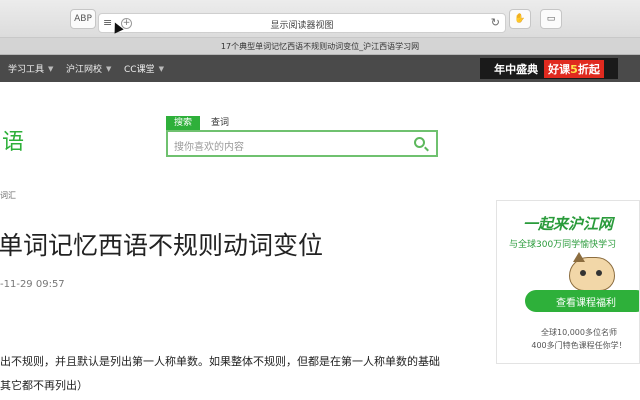 This screenshot has height=400, width=640. What do you see at coordinates (302, 143) in the screenshot?
I see `search-input: 搜你喜欢的内容` at bounding box center [302, 143].